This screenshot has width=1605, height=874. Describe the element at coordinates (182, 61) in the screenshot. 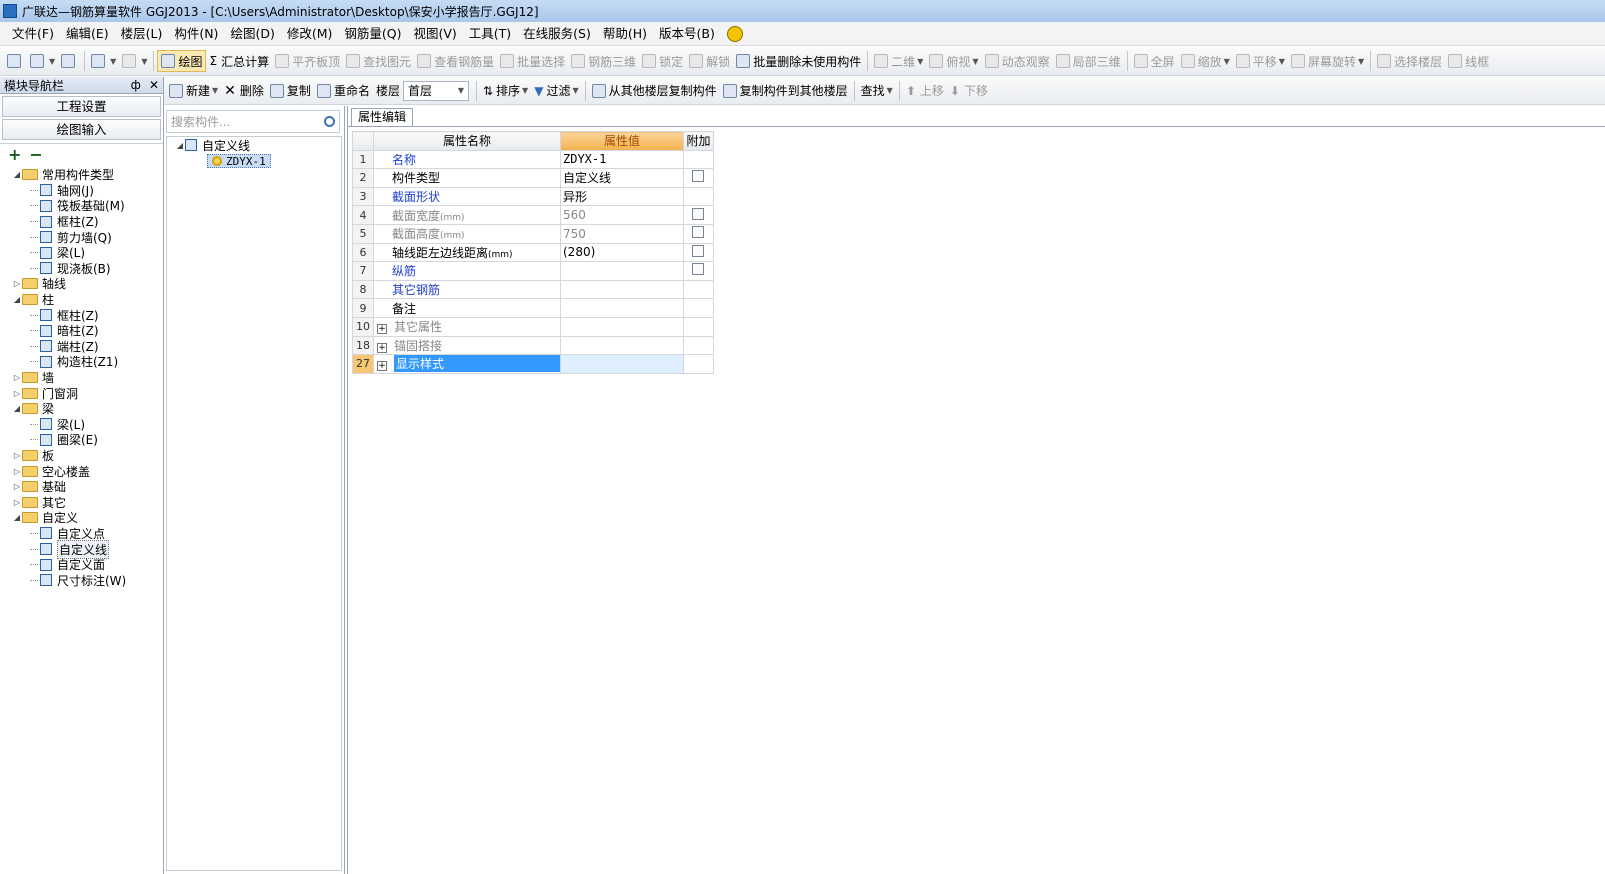

I see `draw-button: 绘图` at that location.